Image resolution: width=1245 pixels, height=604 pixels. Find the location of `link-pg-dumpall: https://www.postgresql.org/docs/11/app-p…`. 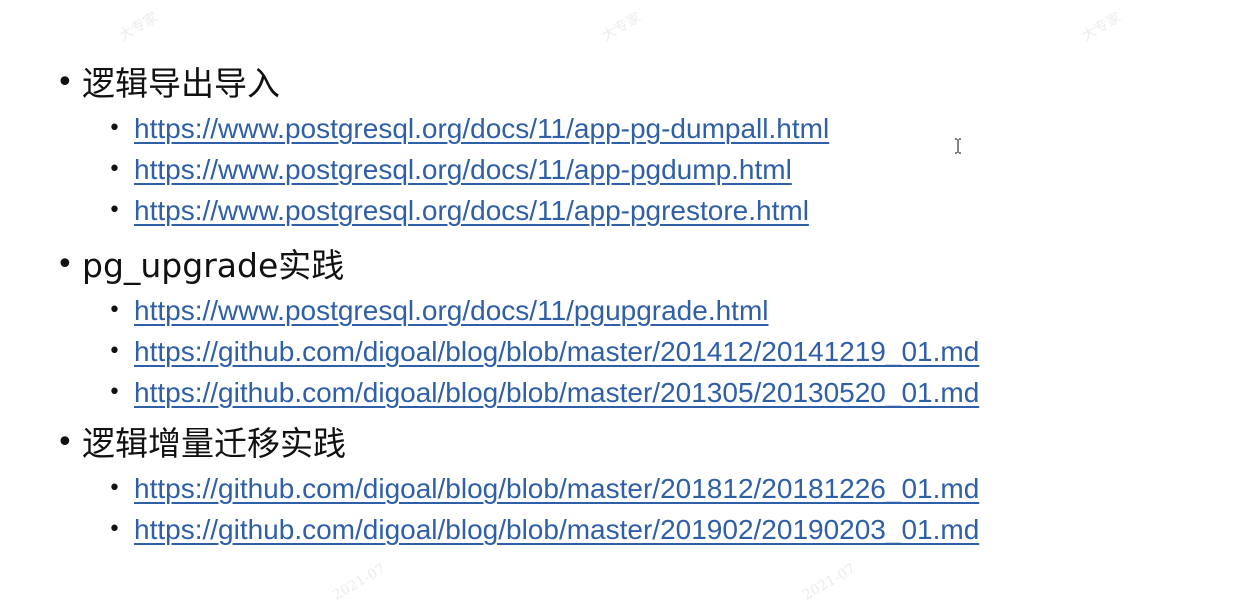

link-pg-dumpall: https://www.postgresql.org/docs/11/app-p… is located at coordinates (481, 128).